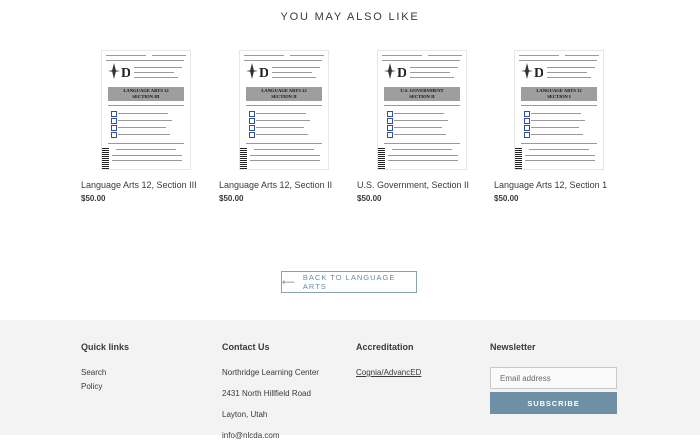 The height and width of the screenshot is (440, 700). What do you see at coordinates (388, 372) in the screenshot?
I see `accreditation-link: Cognia/AdvancED` at bounding box center [388, 372].